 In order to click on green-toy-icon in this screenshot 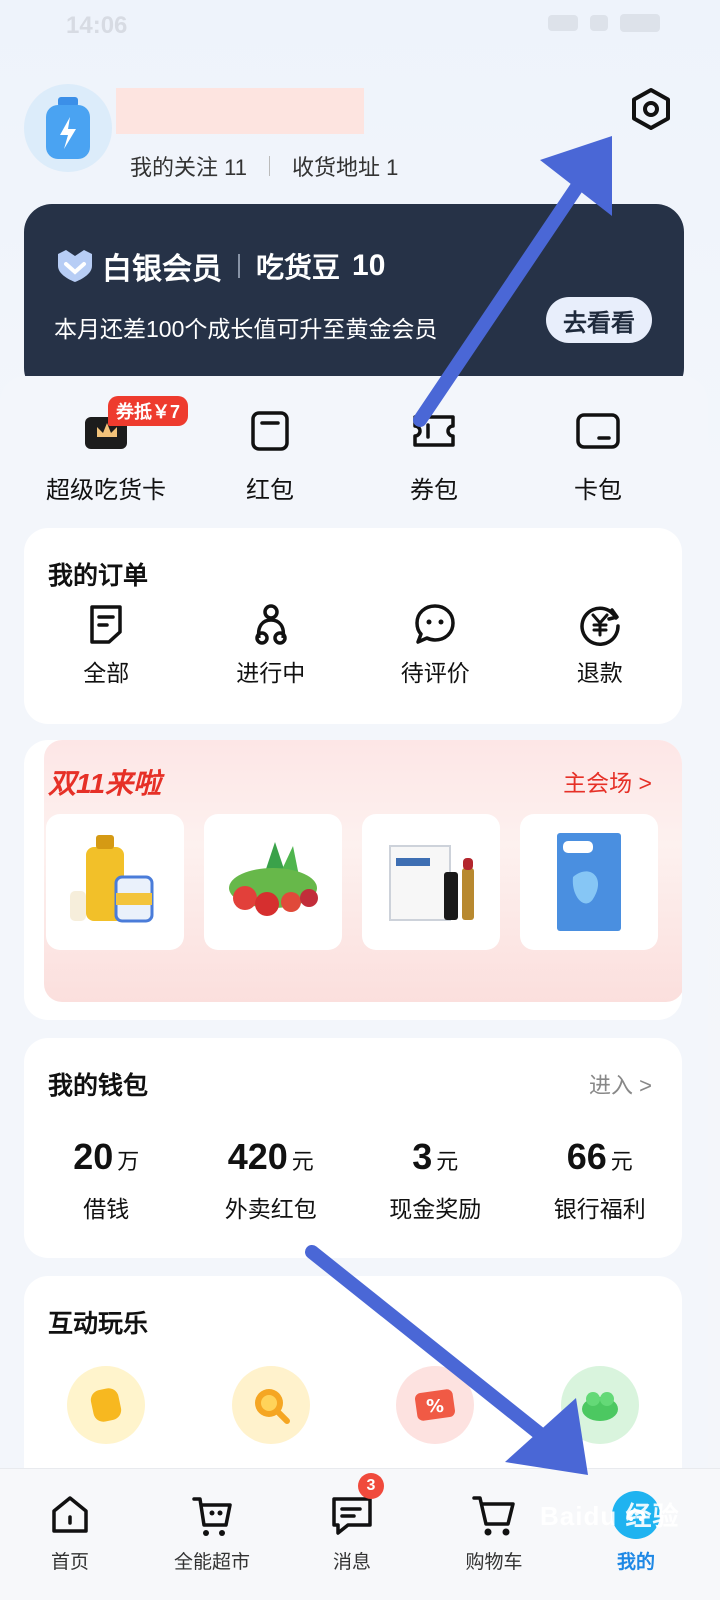, I will do `click(599, 1405)`.